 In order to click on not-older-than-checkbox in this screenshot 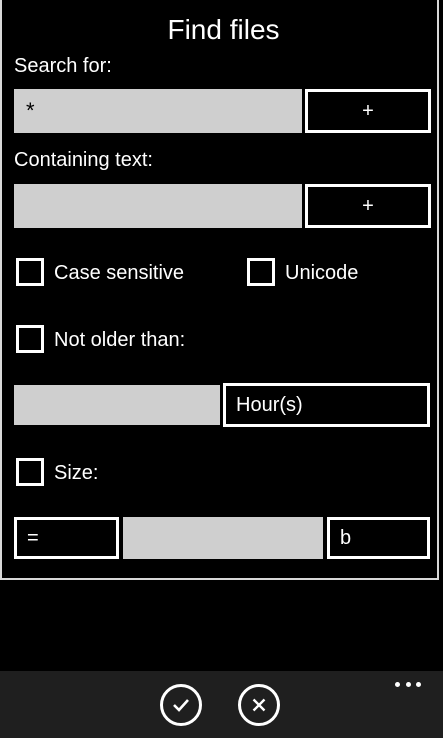, I will do `click(30, 339)`.